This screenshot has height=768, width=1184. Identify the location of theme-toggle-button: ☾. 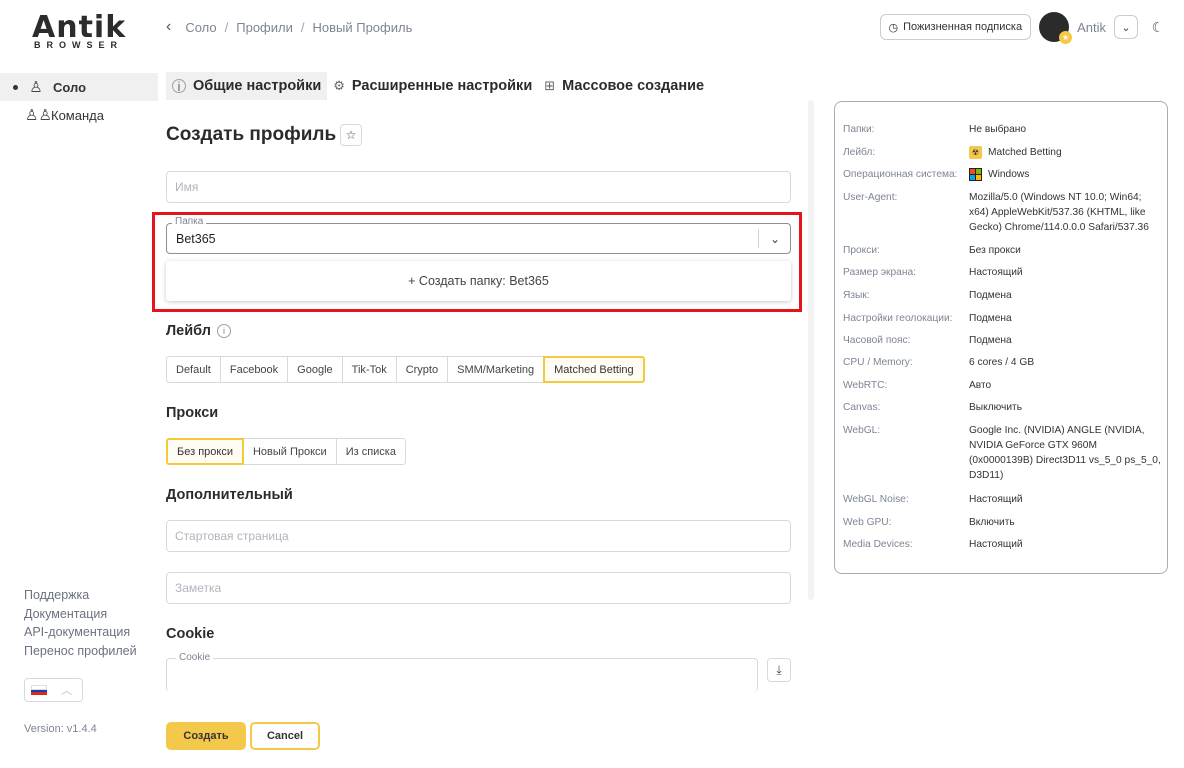
(1158, 27).